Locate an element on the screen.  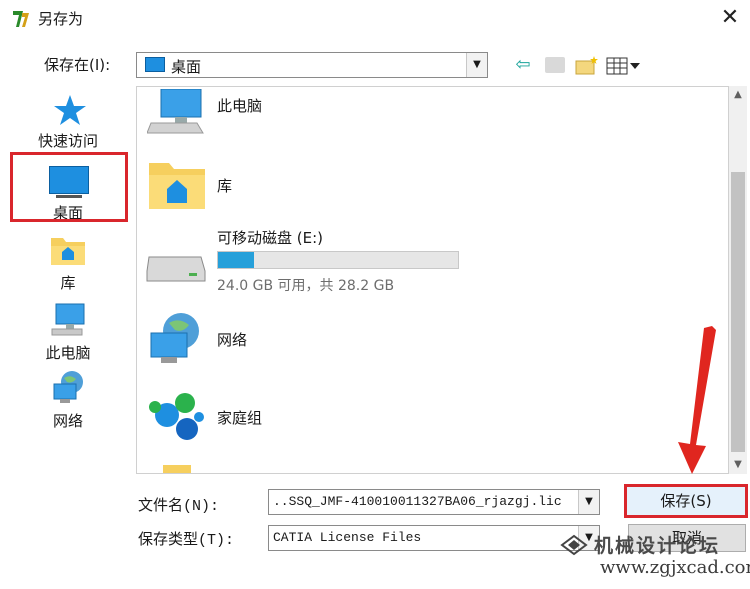
item-name: 可移动磁盘 (E:) is located at coordinates (270, 238).